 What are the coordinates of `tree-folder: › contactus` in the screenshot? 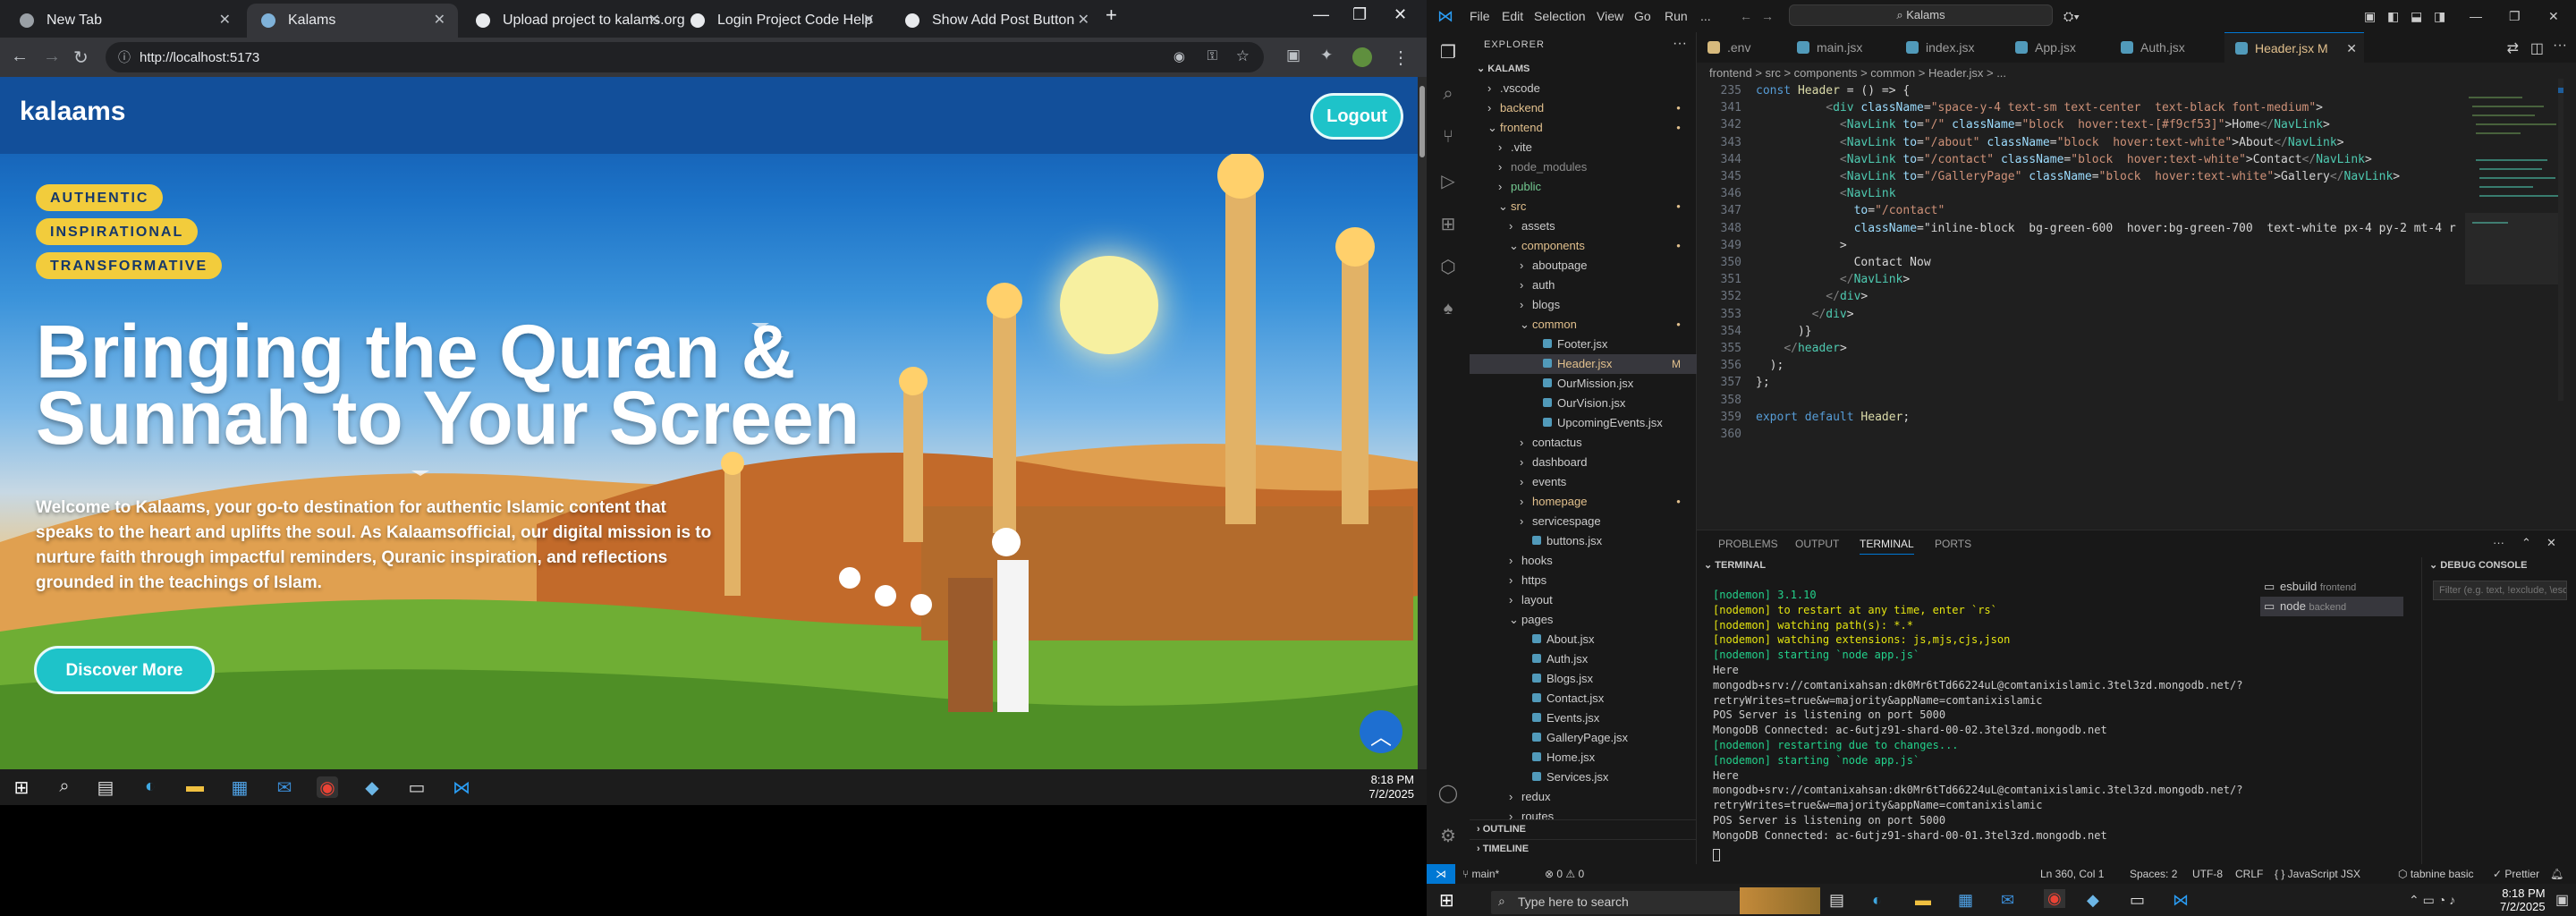 It's located at (1583, 443).